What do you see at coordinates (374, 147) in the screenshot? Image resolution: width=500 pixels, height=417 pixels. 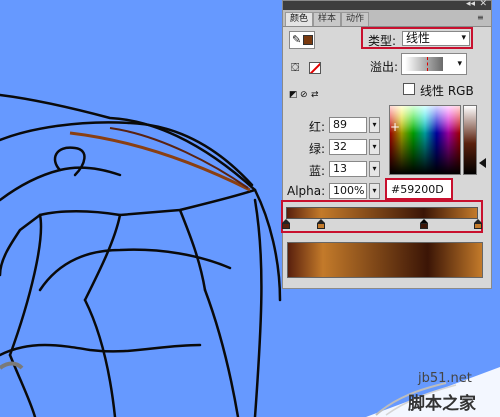 I see `green-stepper: ▾` at bounding box center [374, 147].